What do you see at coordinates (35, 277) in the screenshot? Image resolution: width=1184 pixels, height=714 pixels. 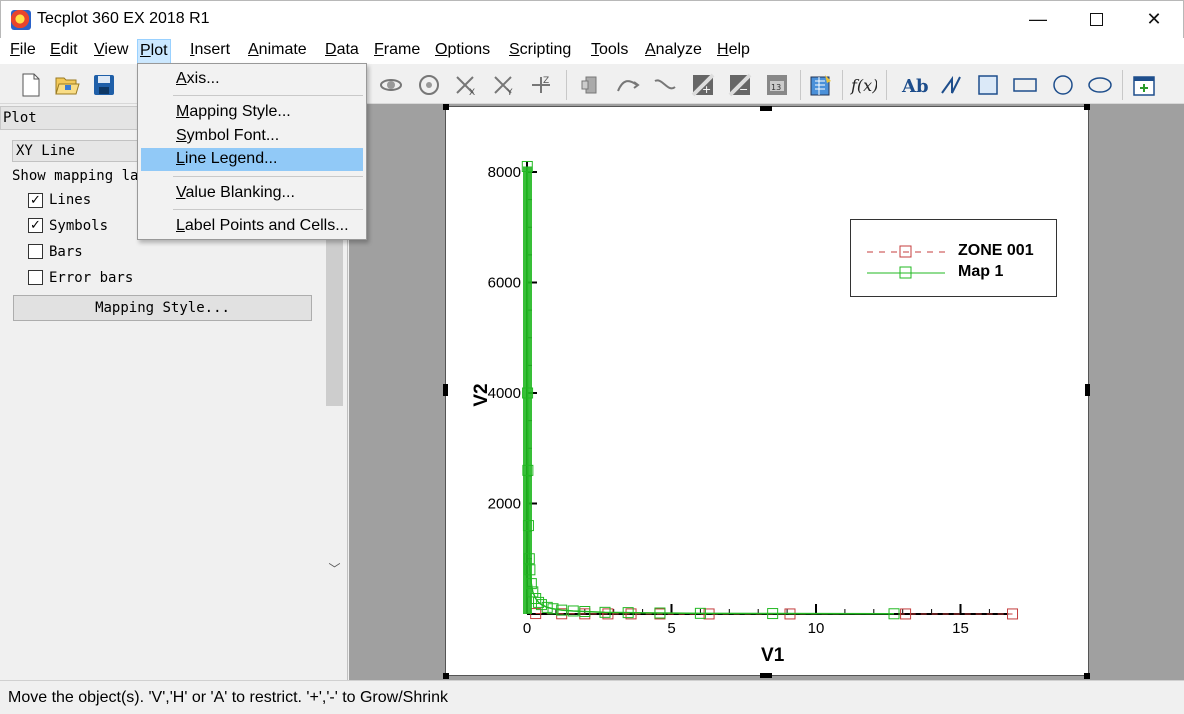 I see `error-bars-checkbox` at bounding box center [35, 277].